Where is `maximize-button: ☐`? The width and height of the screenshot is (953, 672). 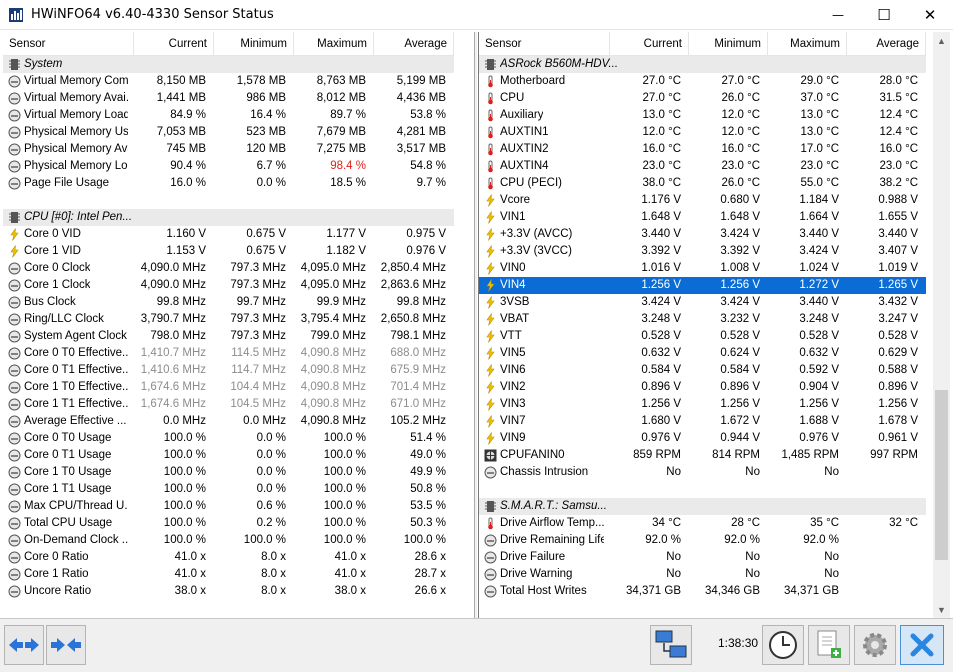 maximize-button: ☐ is located at coordinates (884, 15).